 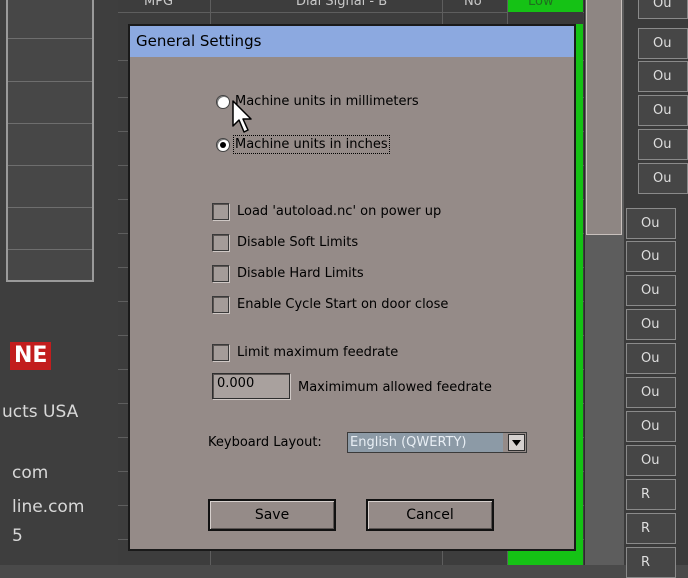 What do you see at coordinates (300, 273) in the screenshot?
I see `checkbox-label: Disable Hard Limits` at bounding box center [300, 273].